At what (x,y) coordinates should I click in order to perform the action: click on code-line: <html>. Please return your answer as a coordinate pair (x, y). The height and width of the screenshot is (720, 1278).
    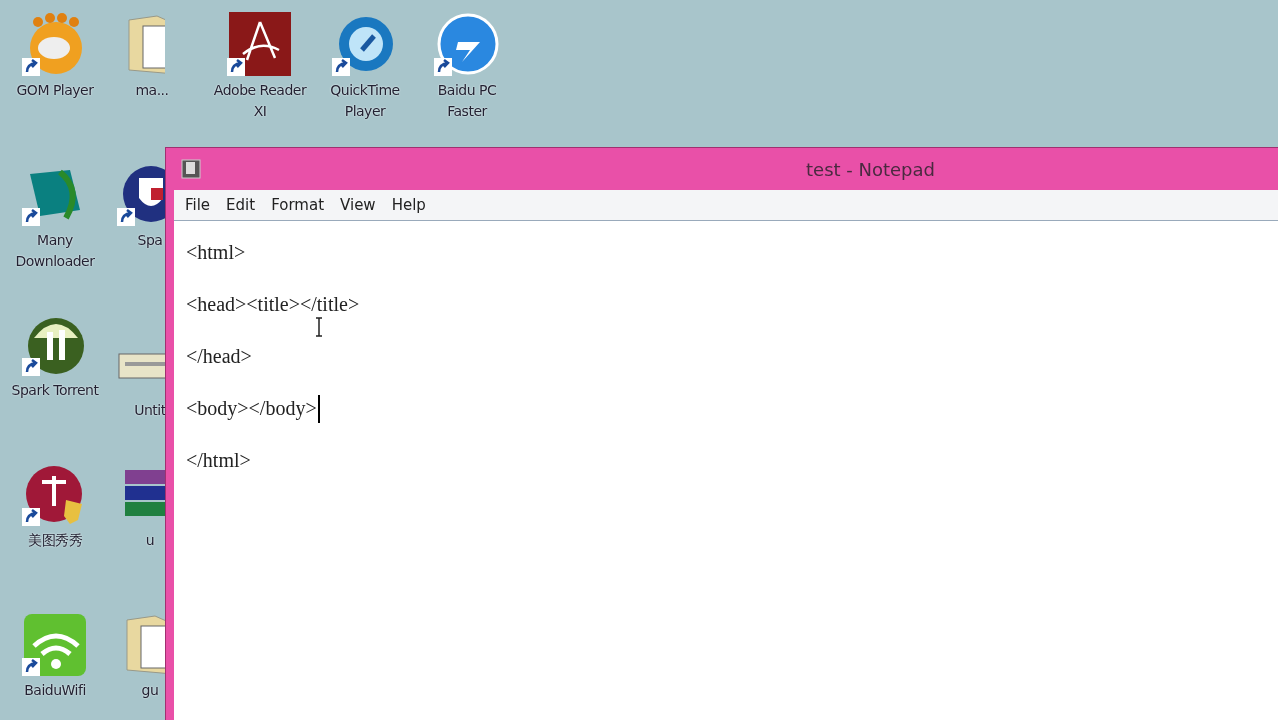
    Looking at the image, I should click on (216, 252).